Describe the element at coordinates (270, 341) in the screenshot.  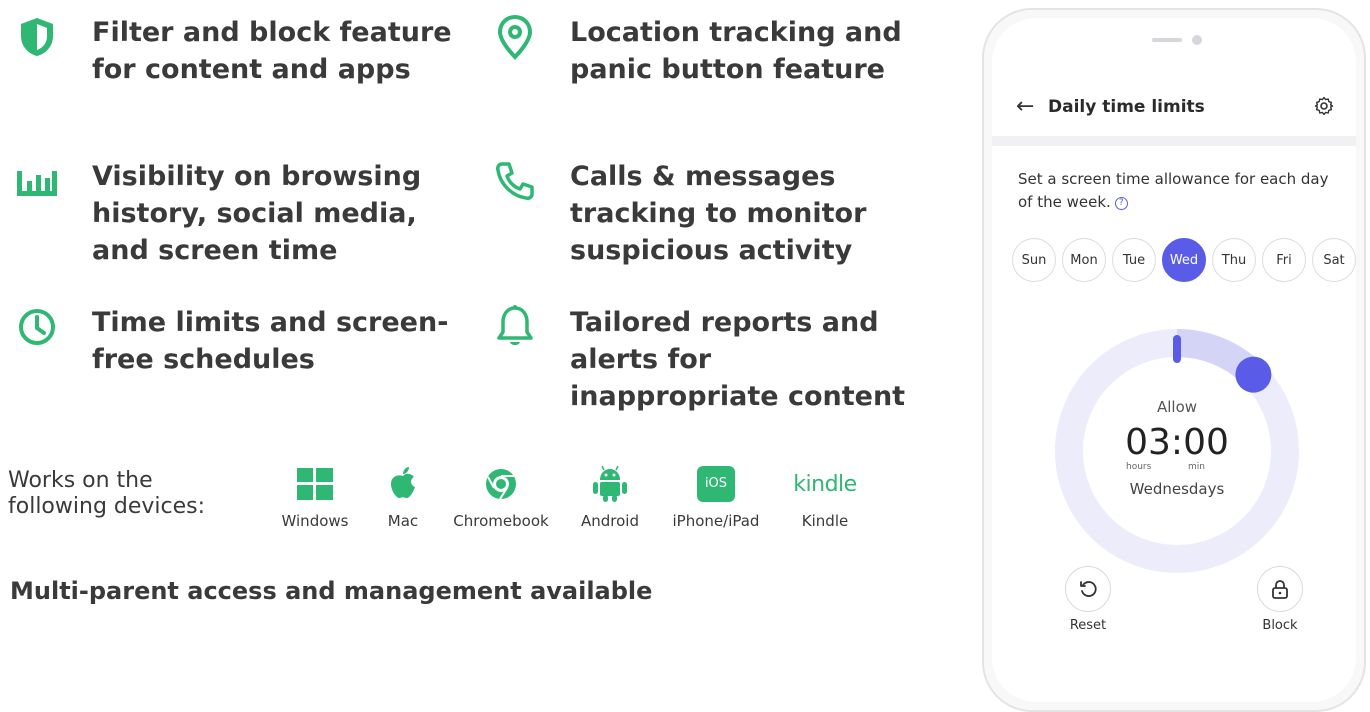
I see `feature-text: Time limits and screen-free schedules` at that location.